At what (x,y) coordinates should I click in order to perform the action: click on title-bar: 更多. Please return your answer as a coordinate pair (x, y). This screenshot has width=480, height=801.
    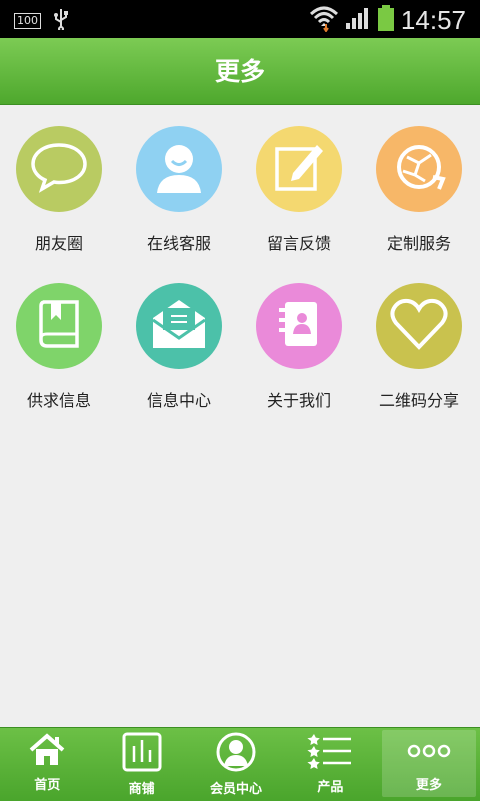
    Looking at the image, I should click on (240, 71).